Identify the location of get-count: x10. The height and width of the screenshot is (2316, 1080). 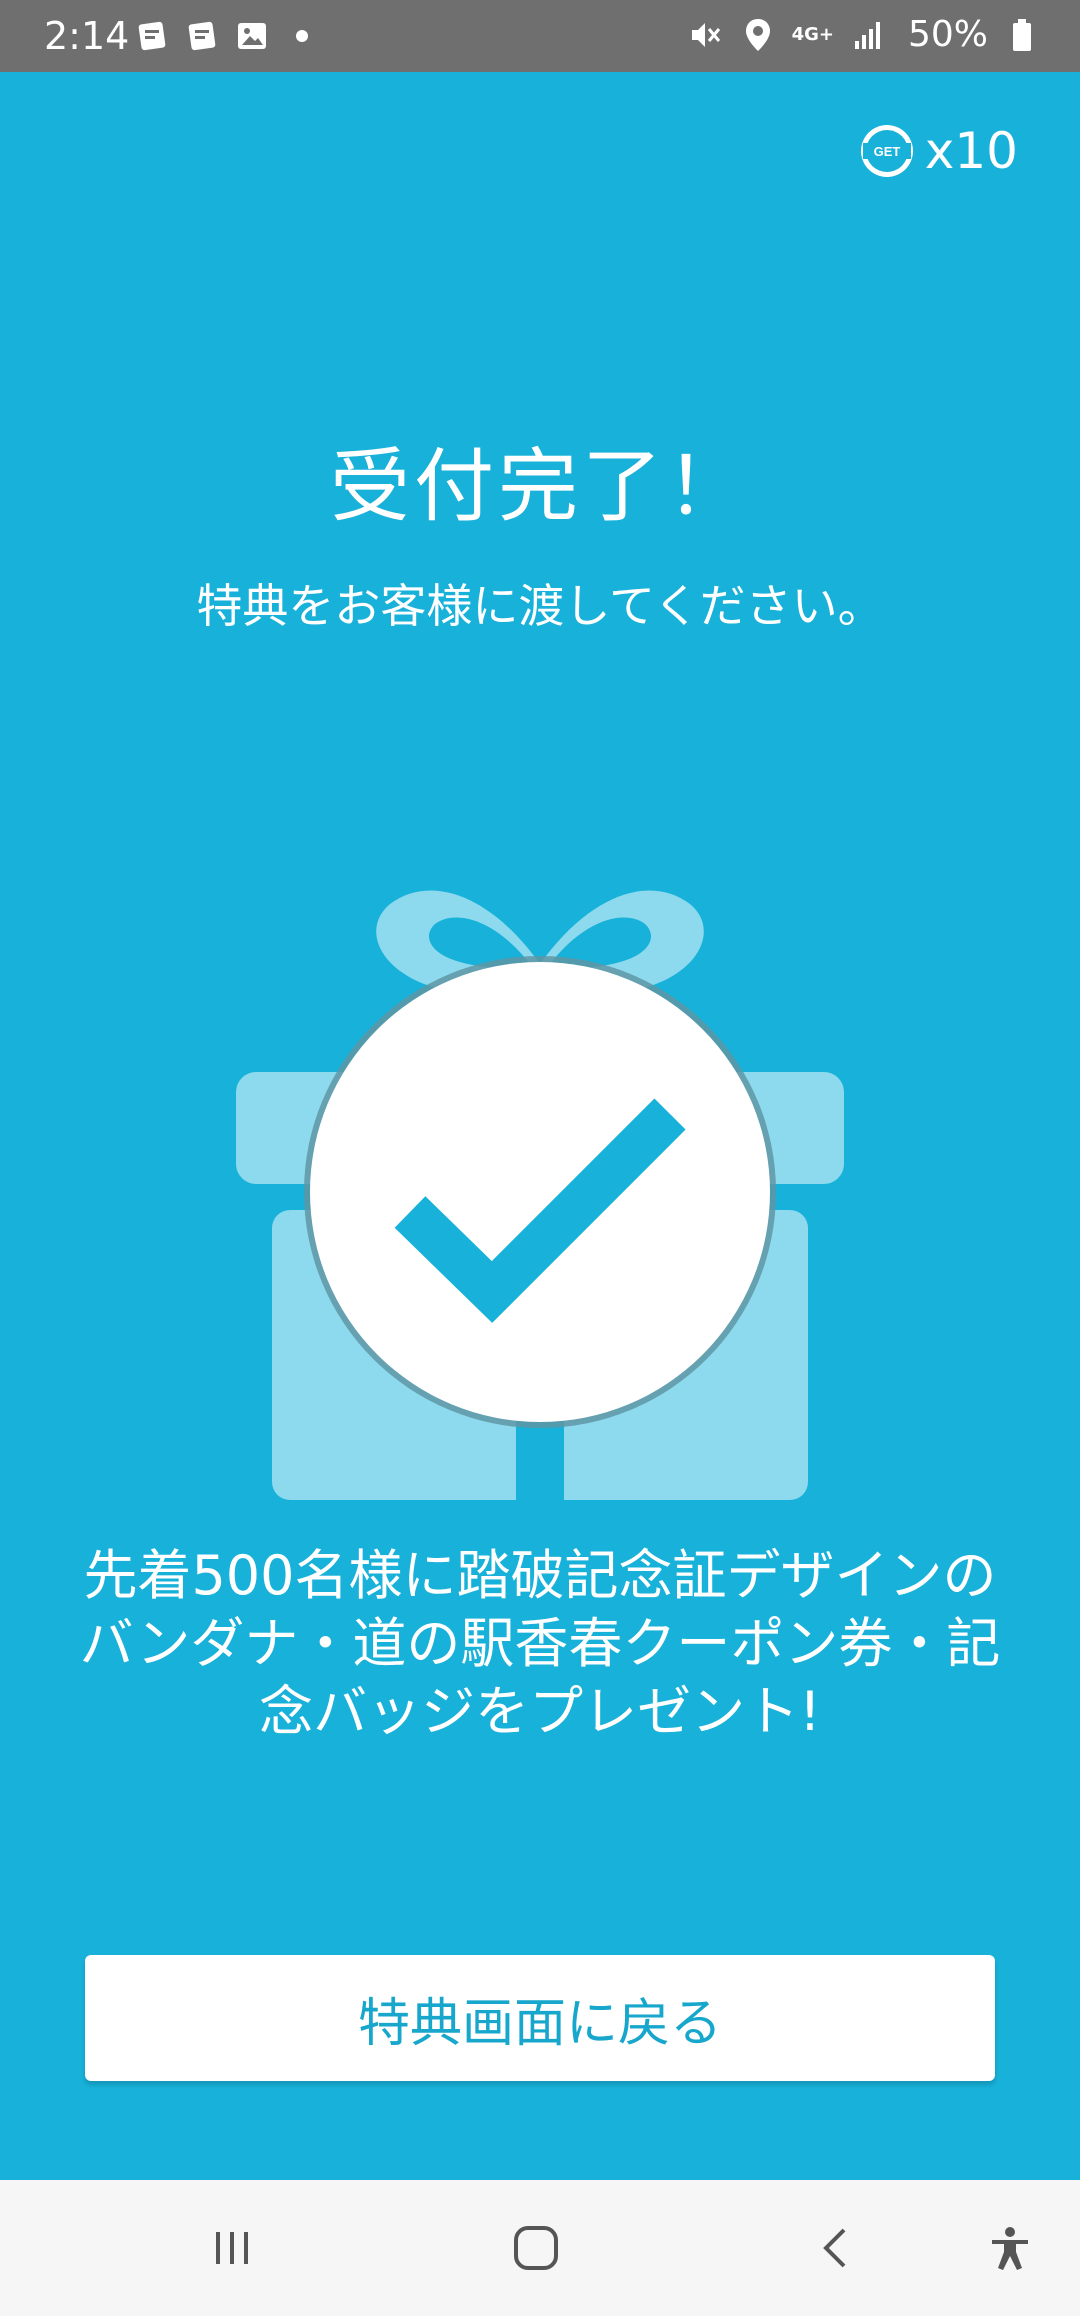
(971, 151).